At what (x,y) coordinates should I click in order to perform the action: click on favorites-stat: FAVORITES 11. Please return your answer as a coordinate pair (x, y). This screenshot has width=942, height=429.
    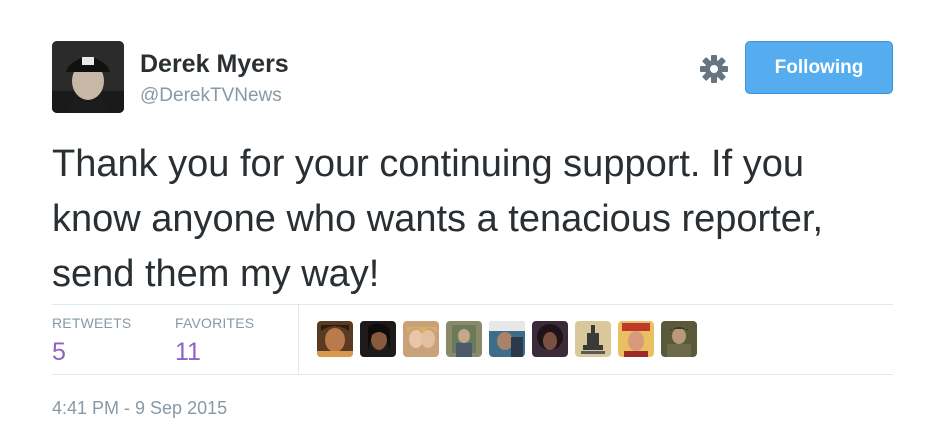
    Looking at the image, I should click on (214, 341).